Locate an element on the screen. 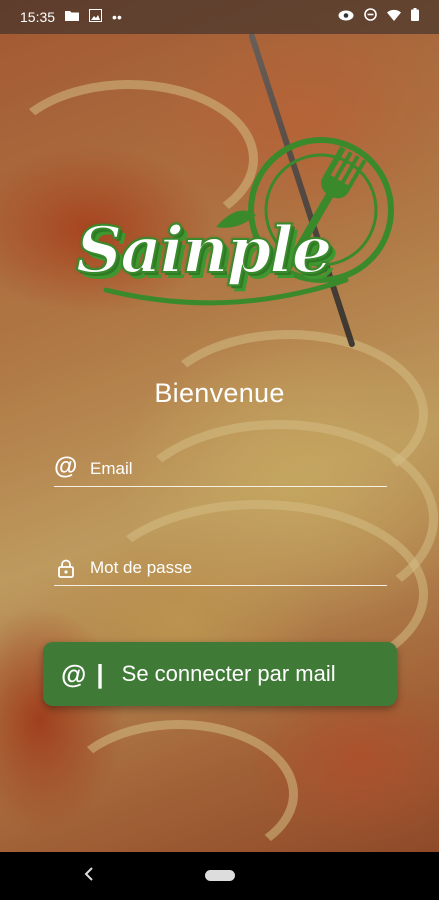 This screenshot has width=439, height=900. status-bar: 15:35 •• is located at coordinates (219, 17).